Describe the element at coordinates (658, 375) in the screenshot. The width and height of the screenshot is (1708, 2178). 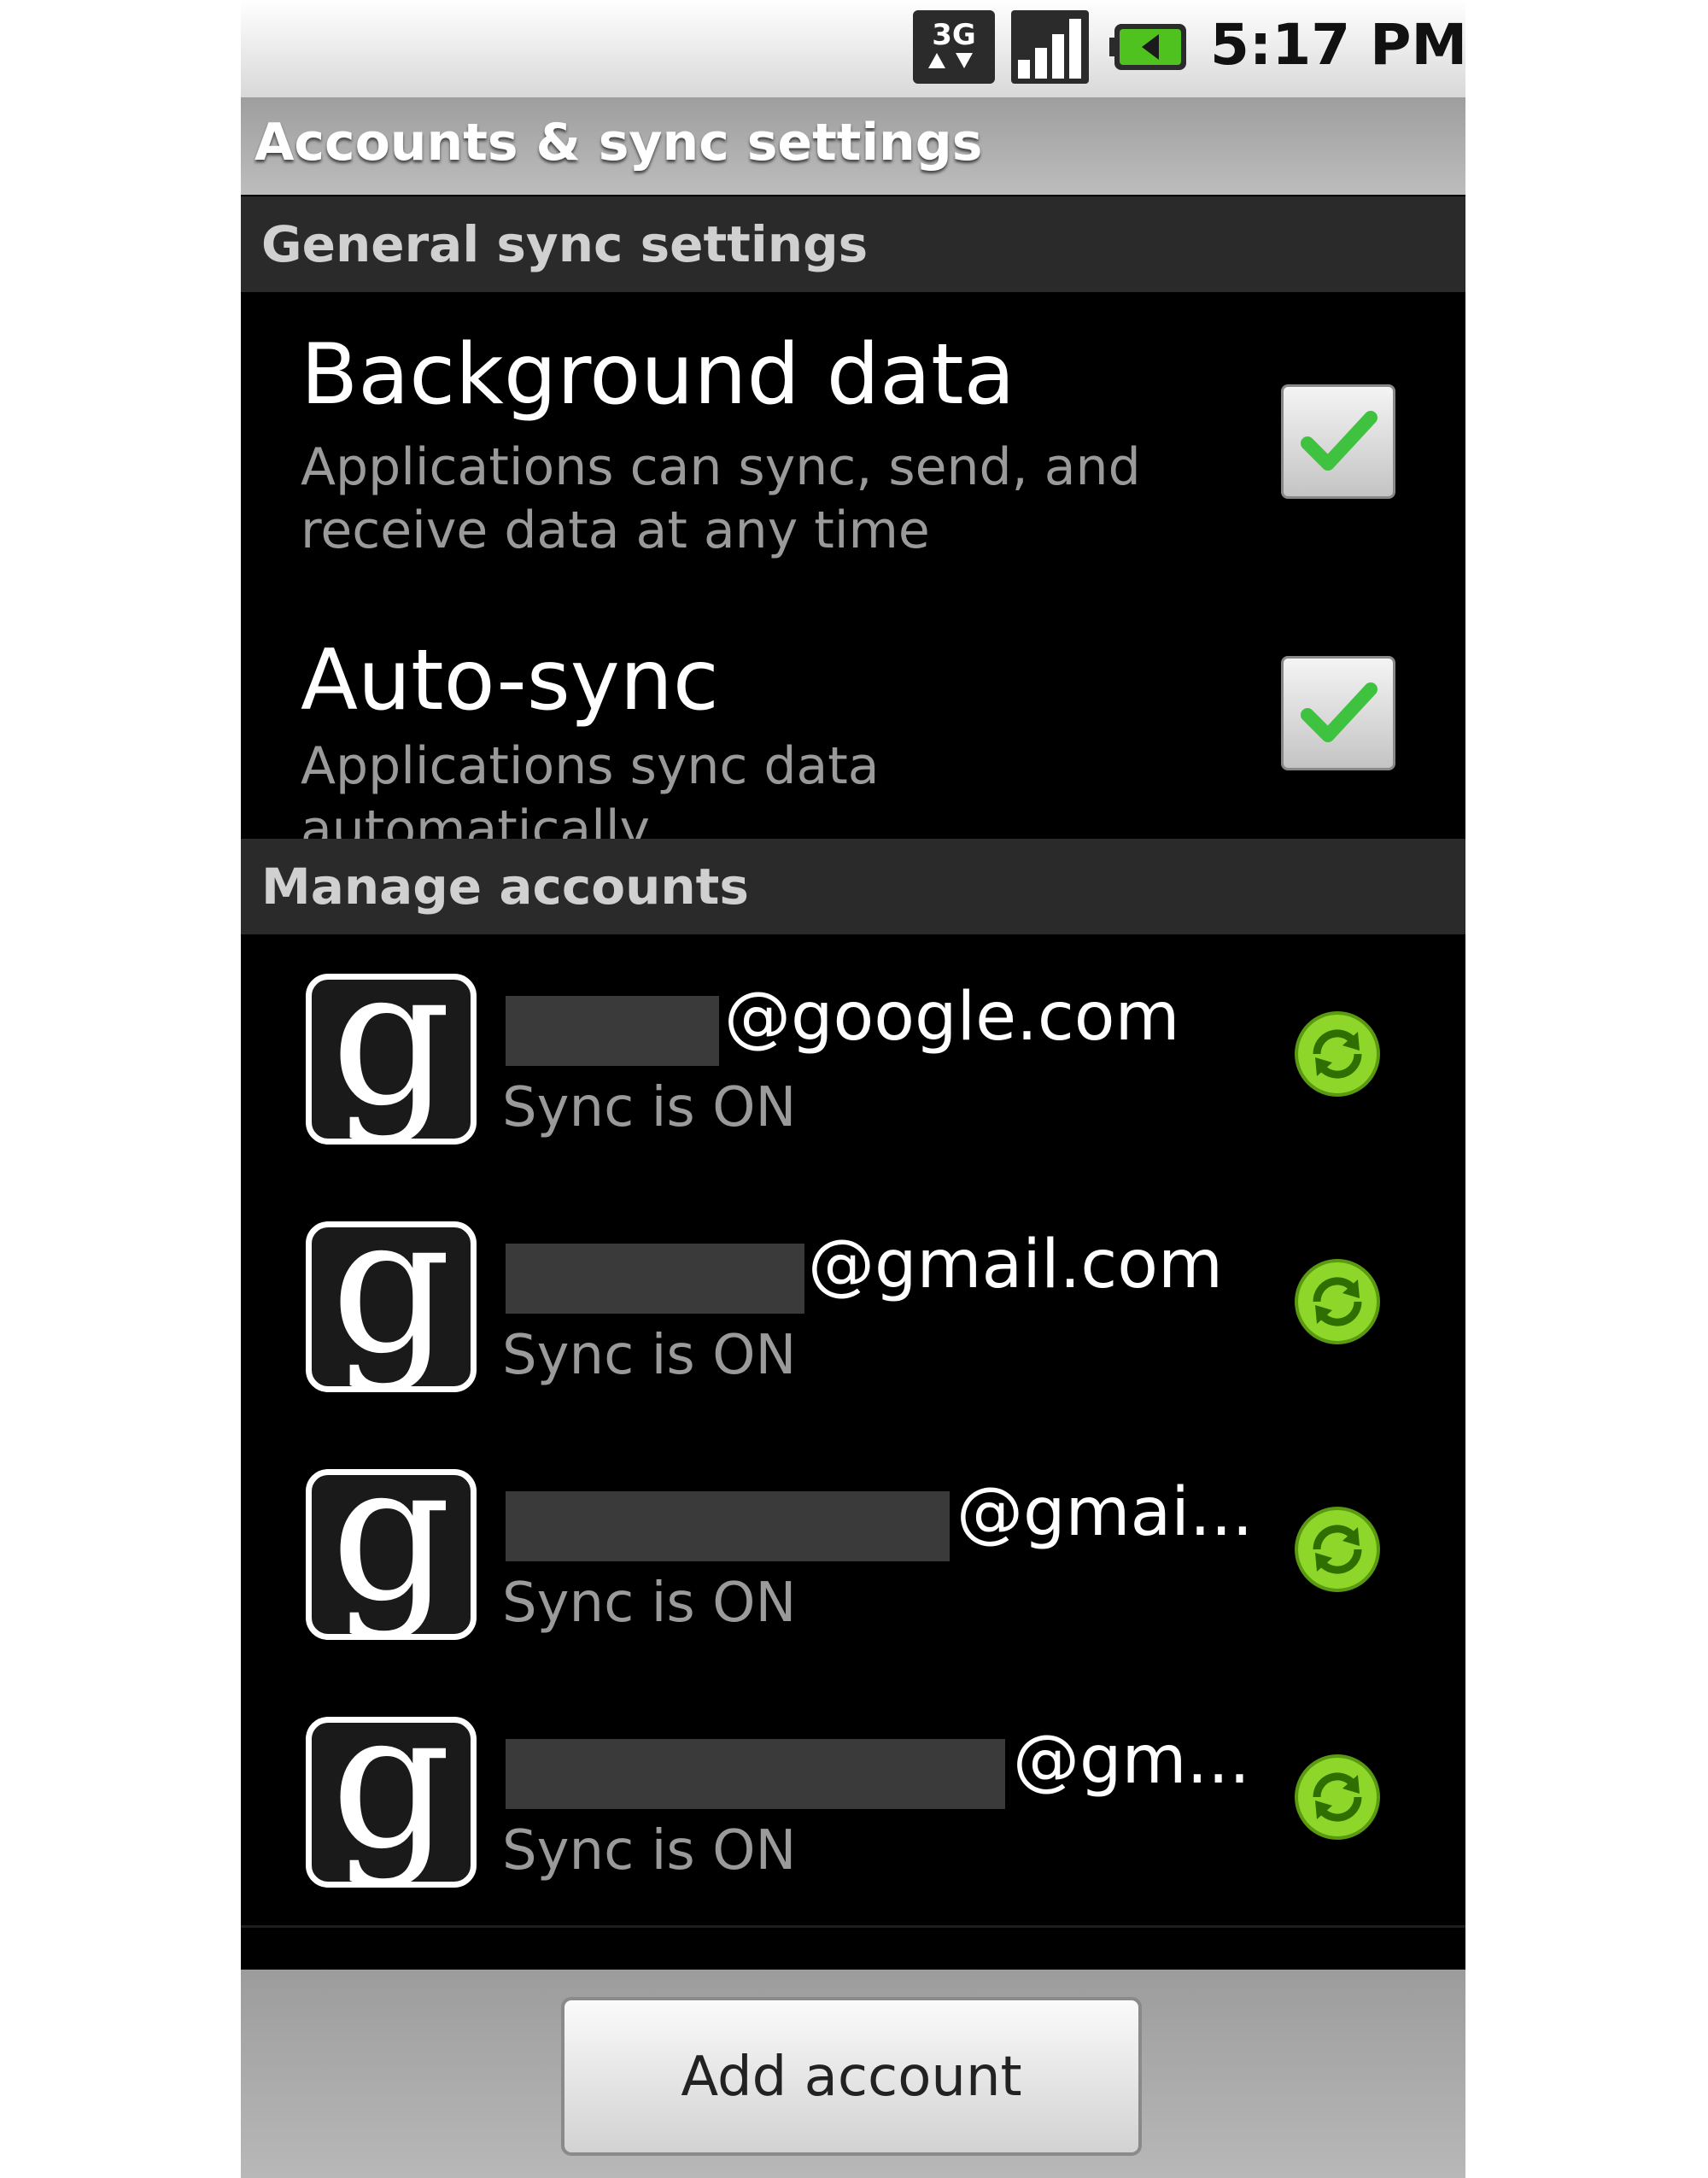
I see `pref-title: Background data` at that location.